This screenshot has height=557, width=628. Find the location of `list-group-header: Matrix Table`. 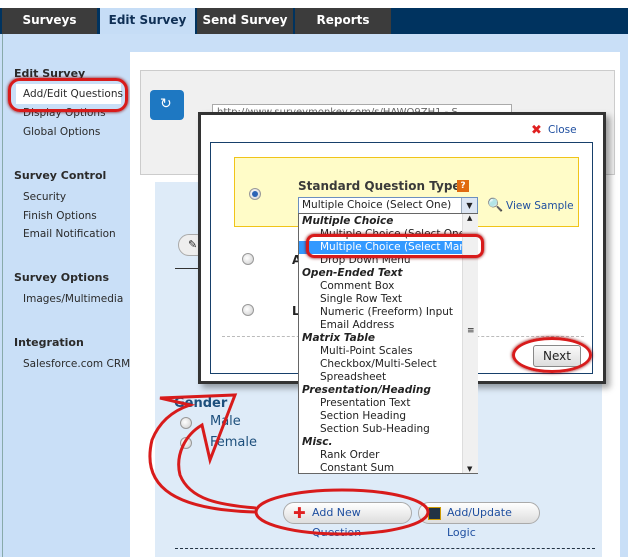

list-group-header: Matrix Table is located at coordinates (338, 338).